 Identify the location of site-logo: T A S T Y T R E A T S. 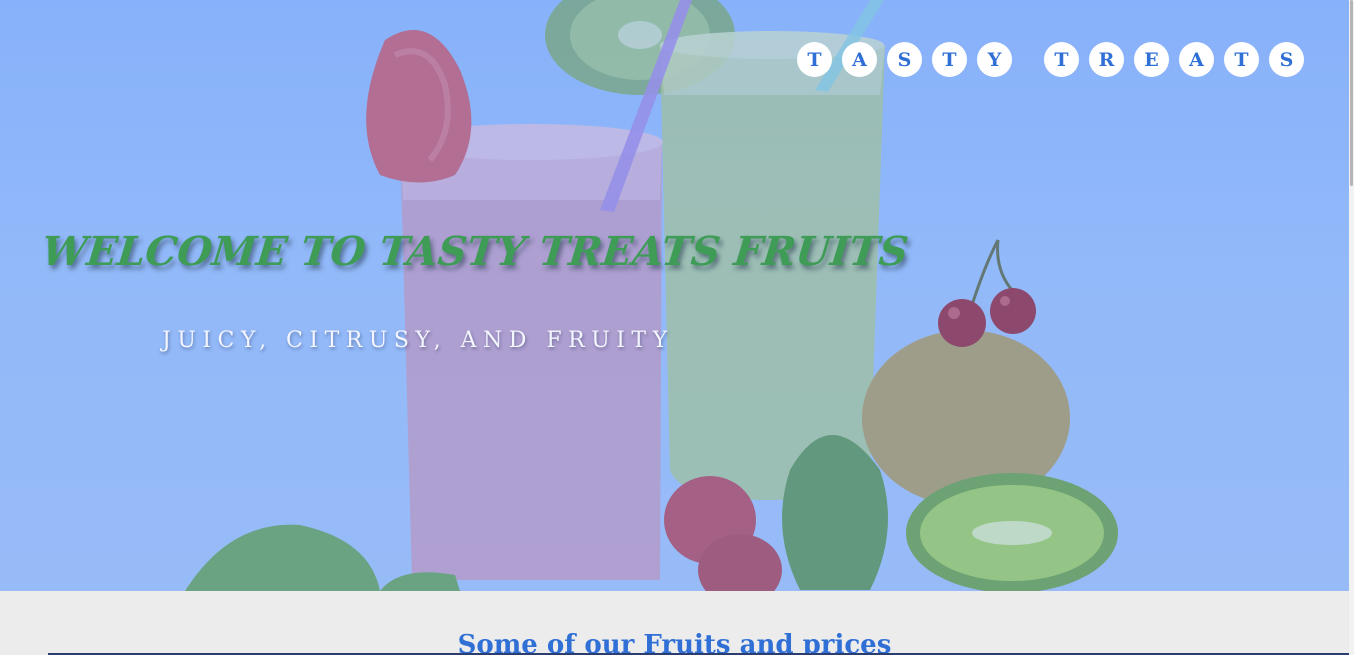
(1050, 59).